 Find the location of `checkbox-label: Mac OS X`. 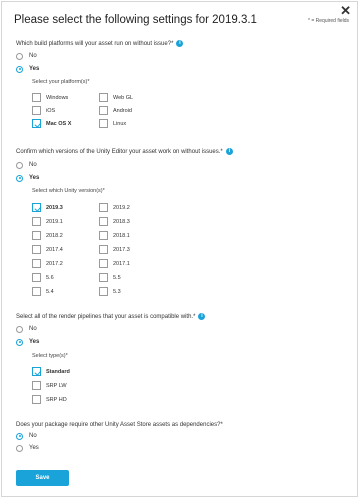

checkbox-label: Mac OS X is located at coordinates (59, 123).